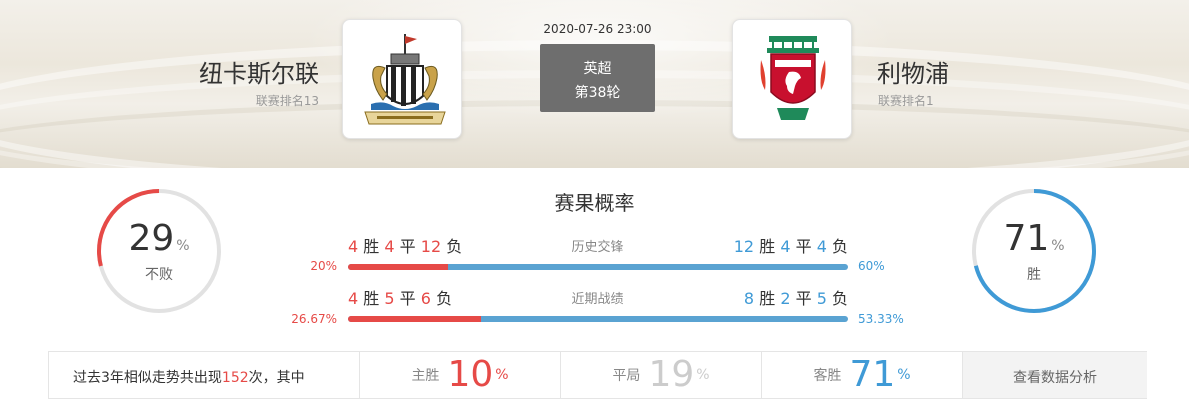 This screenshot has width=1189, height=414. Describe the element at coordinates (785, 246) in the screenshot. I see `history-away-draws: 4` at that location.